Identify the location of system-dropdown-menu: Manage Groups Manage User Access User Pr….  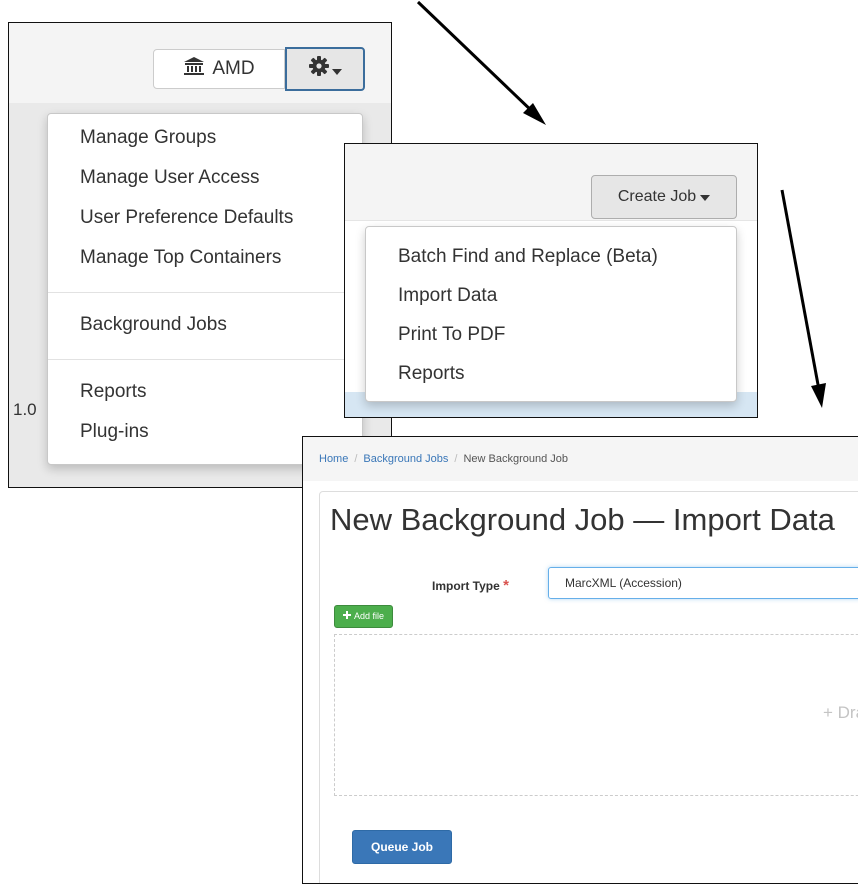
(205, 289).